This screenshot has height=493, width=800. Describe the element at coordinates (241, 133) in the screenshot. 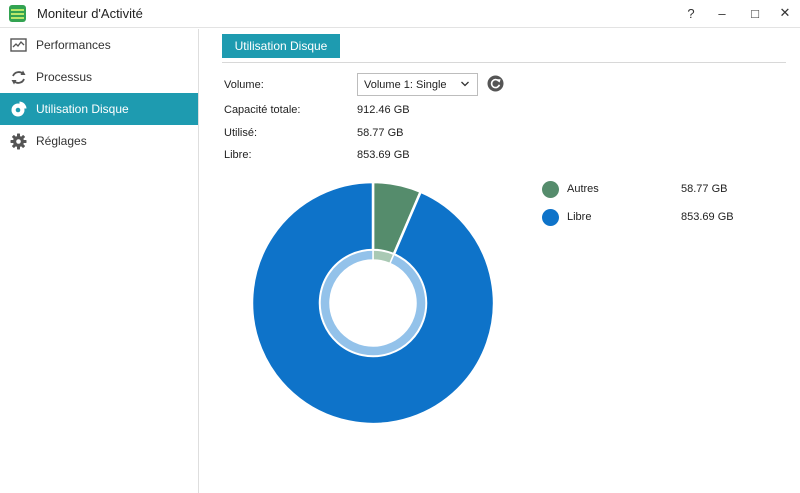

I see `used-label: Utilisé:` at that location.